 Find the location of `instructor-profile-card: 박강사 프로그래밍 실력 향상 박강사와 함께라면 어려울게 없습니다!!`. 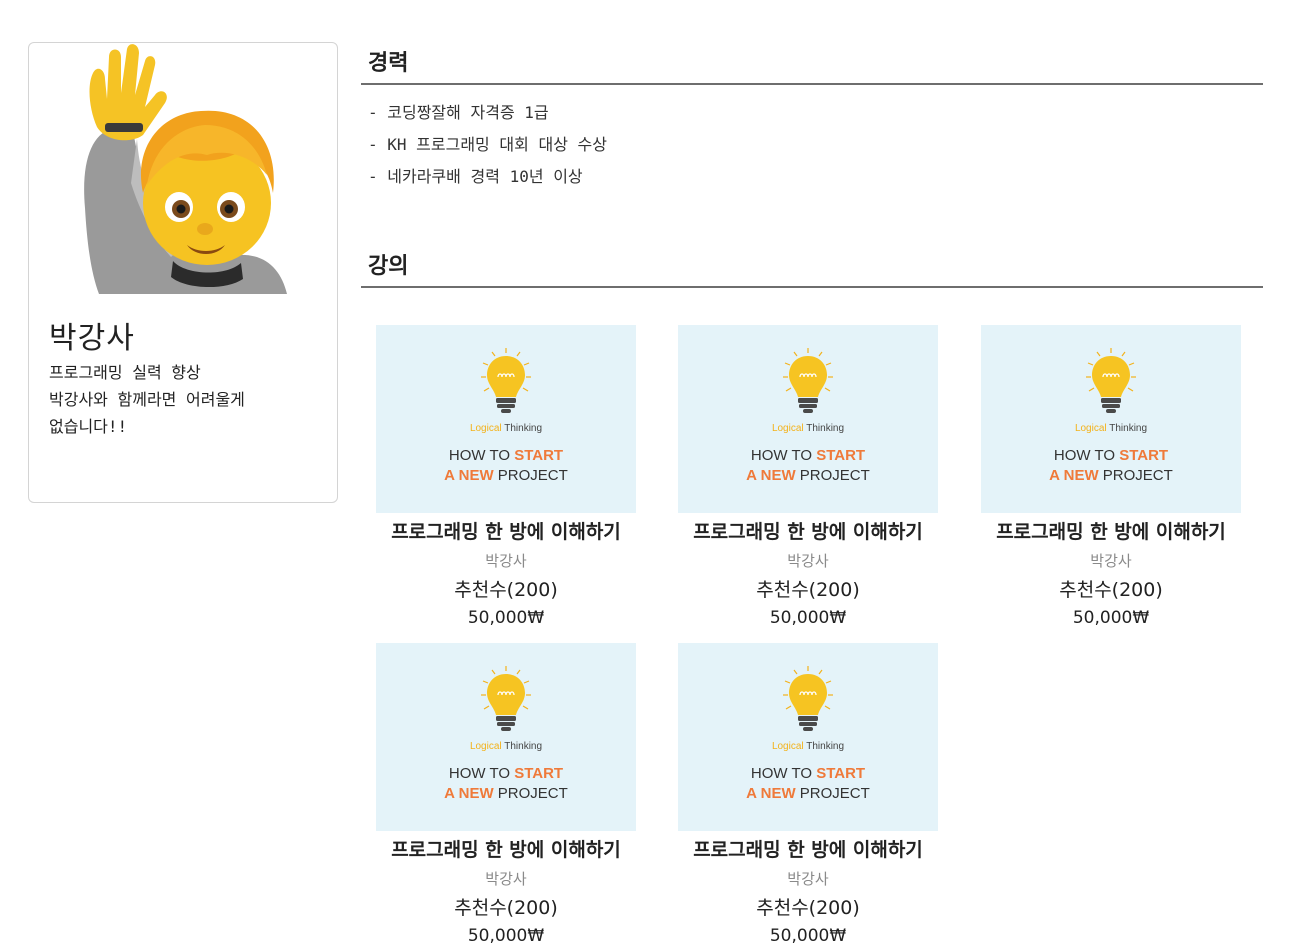

instructor-profile-card: 박강사 프로그래밍 실력 향상 박강사와 함께라면 어려울게 없습니다!! is located at coordinates (183, 272).